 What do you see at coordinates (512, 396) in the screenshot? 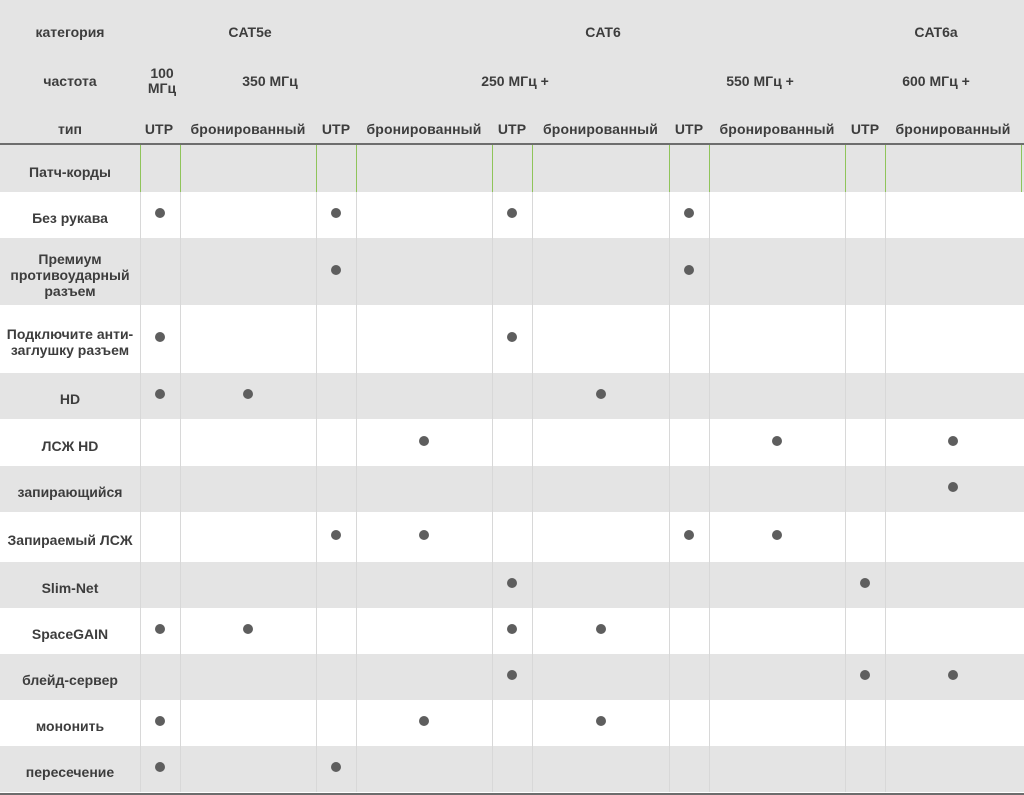
I see `table-row: HD` at bounding box center [512, 396].